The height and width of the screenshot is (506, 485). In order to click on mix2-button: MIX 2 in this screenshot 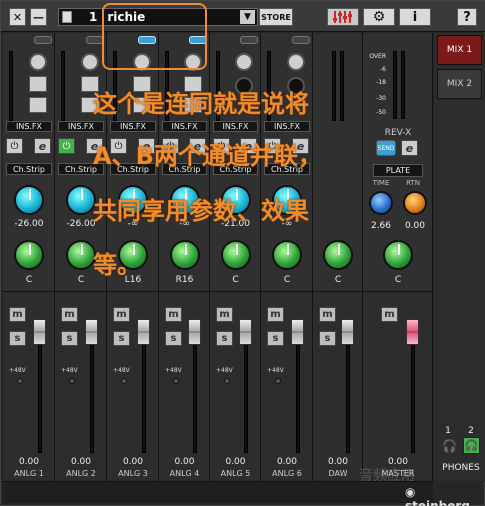, I will do `click(459, 84)`.